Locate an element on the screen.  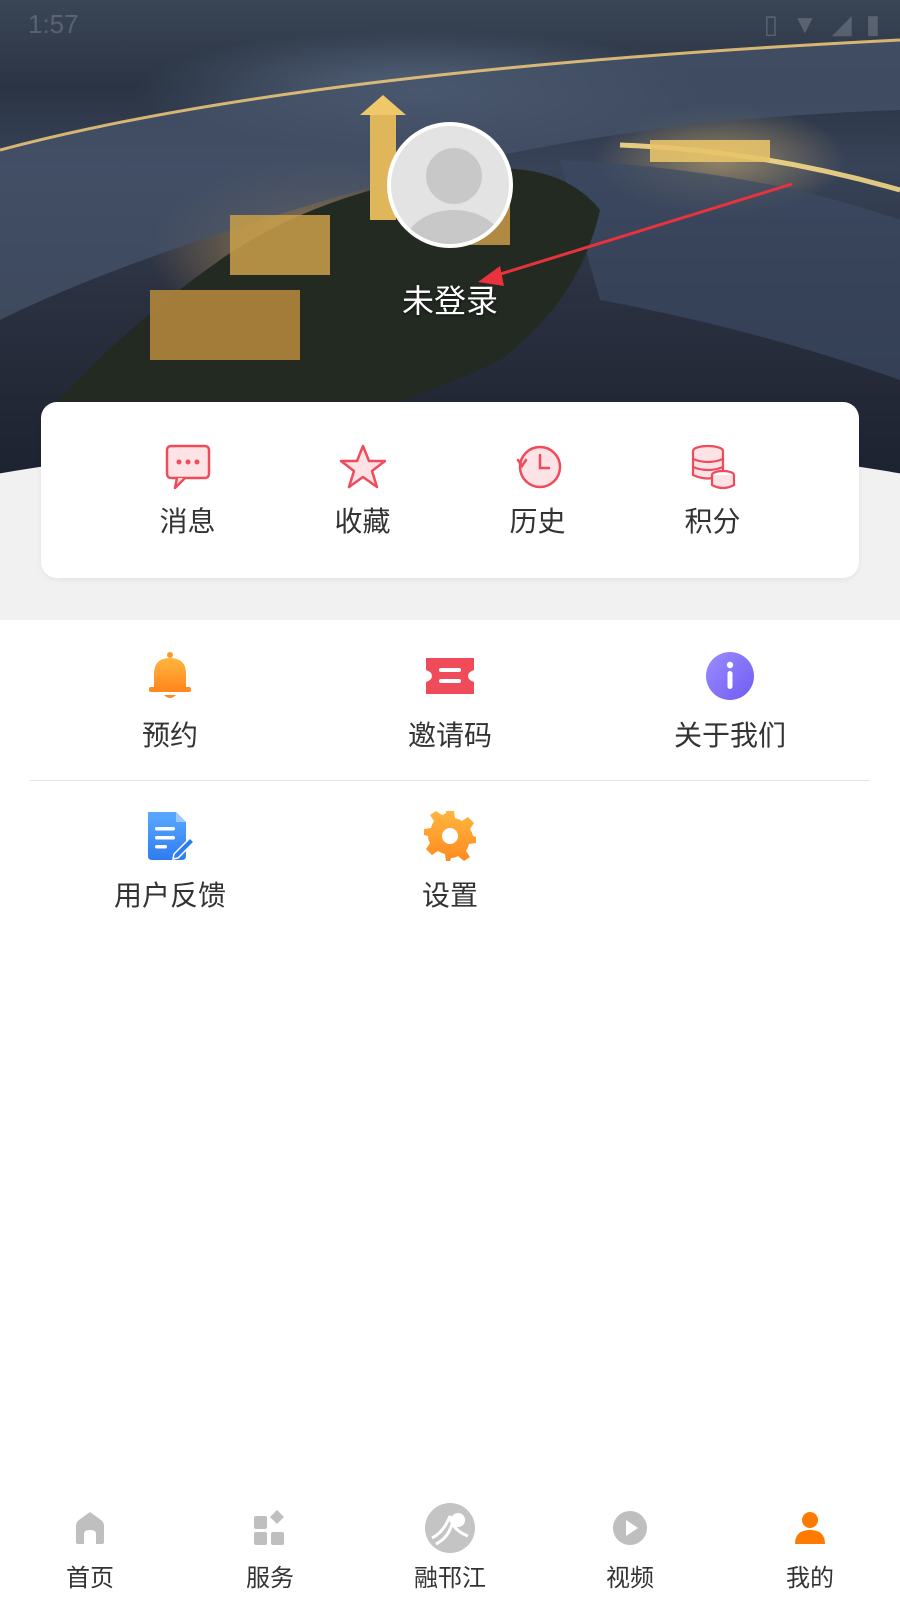
ticket-icon is located at coordinates (450, 676).